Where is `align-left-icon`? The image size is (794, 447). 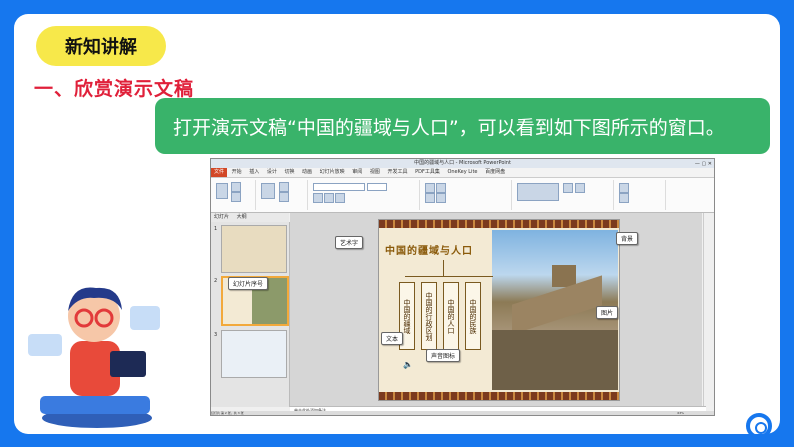 align-left-icon is located at coordinates (430, 198).